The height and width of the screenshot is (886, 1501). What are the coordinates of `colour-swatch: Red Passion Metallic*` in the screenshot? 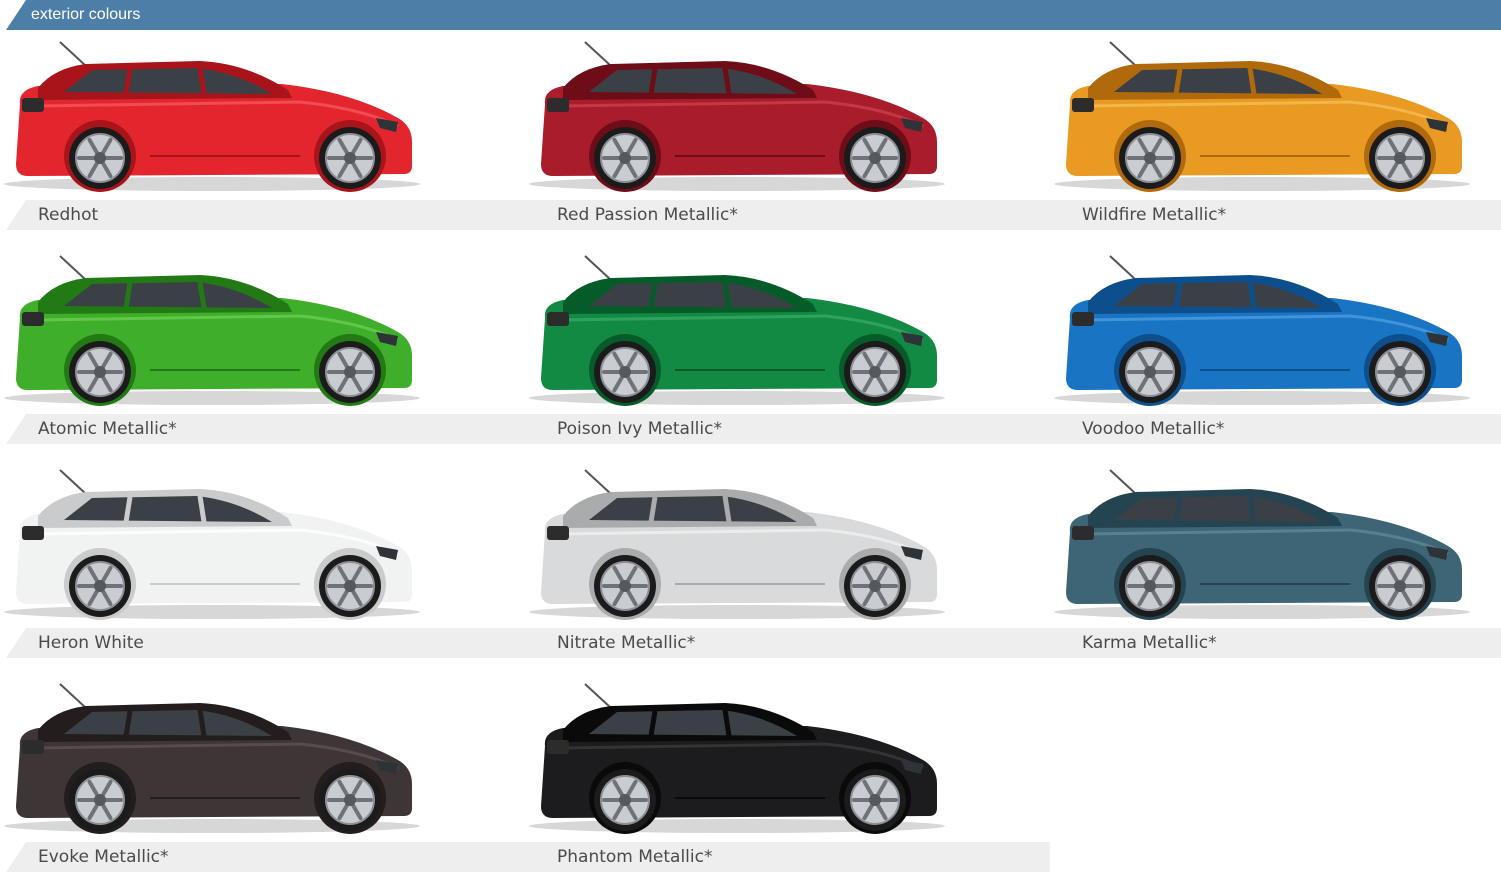 It's located at (787, 137).